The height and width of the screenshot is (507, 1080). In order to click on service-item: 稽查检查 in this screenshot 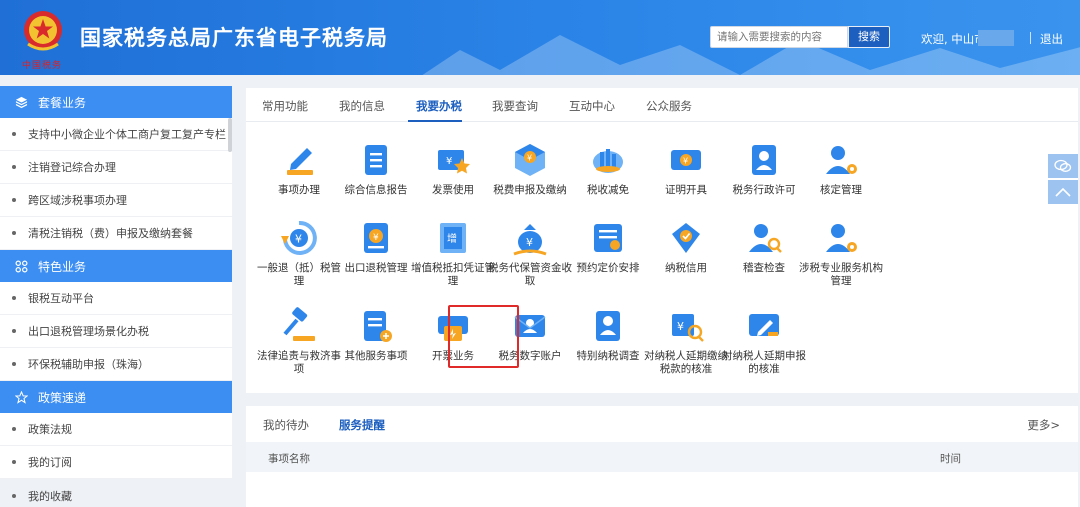, I will do `click(764, 246)`.